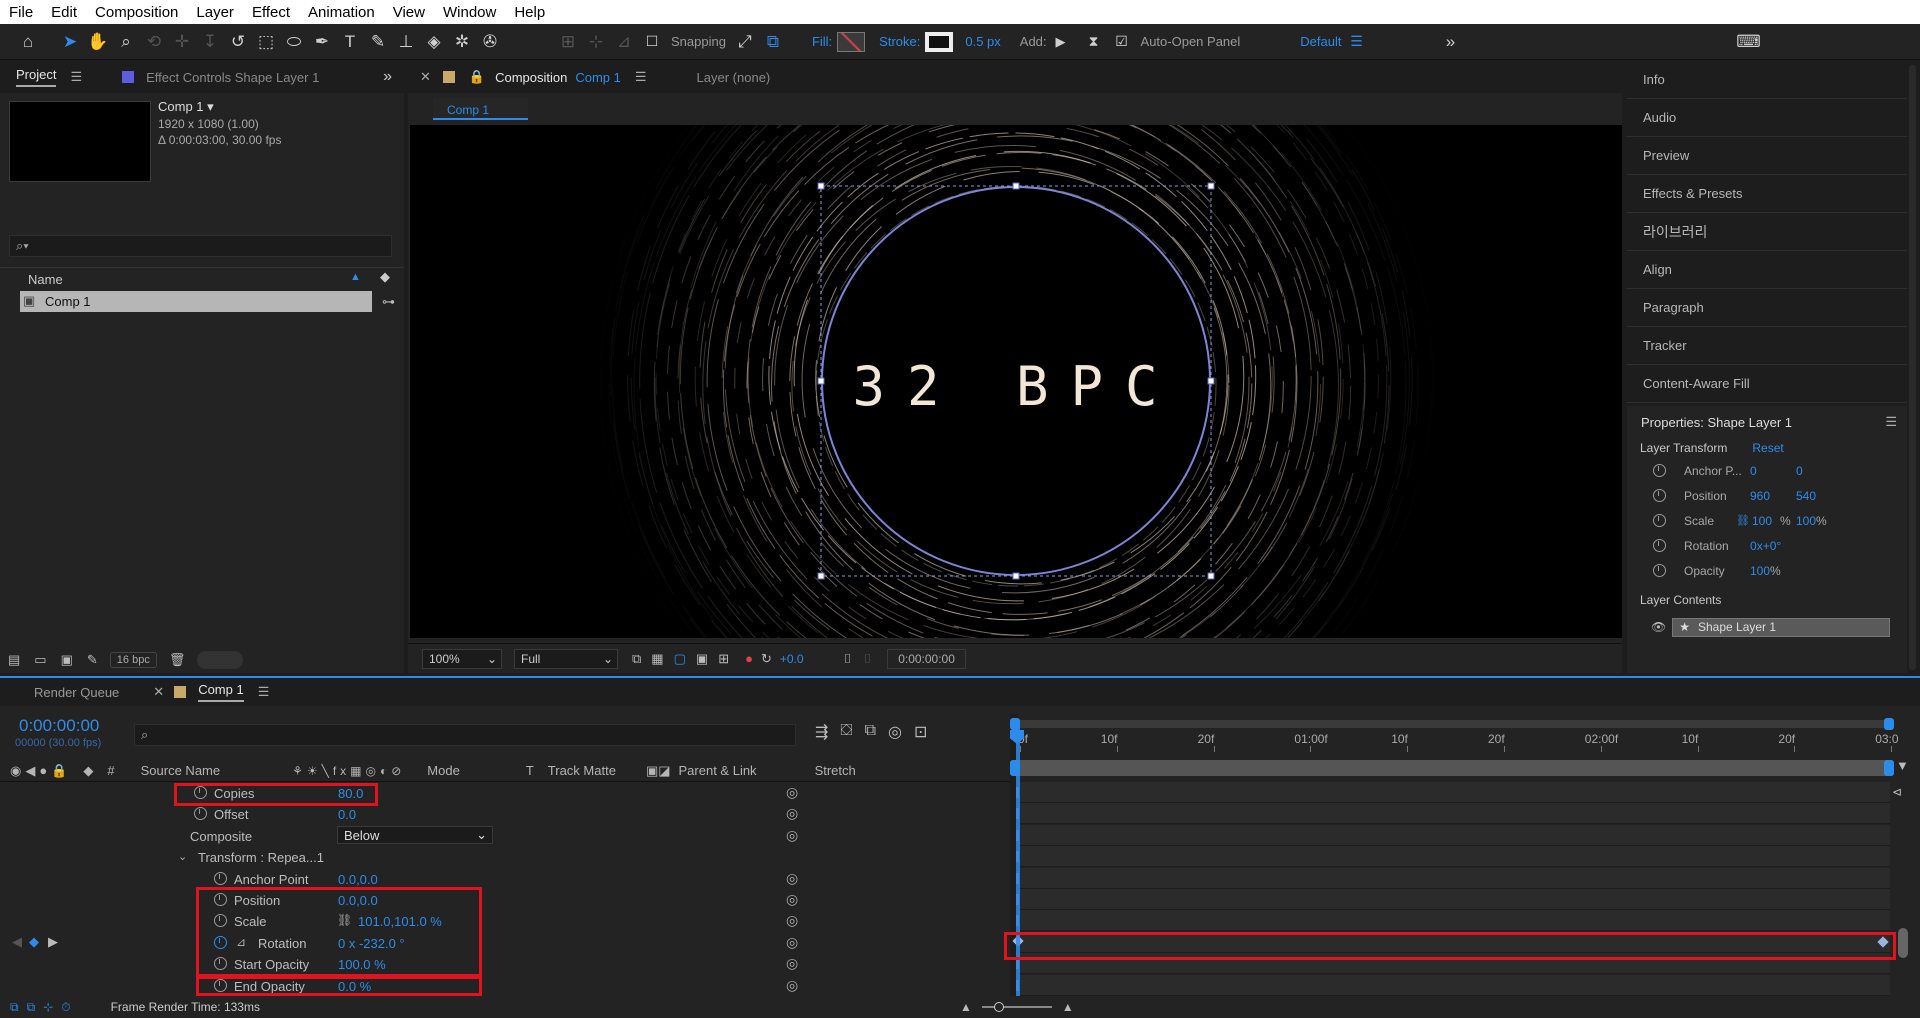 Image resolution: width=1920 pixels, height=1018 pixels. I want to click on prop-value-y: 540, so click(1806, 496).